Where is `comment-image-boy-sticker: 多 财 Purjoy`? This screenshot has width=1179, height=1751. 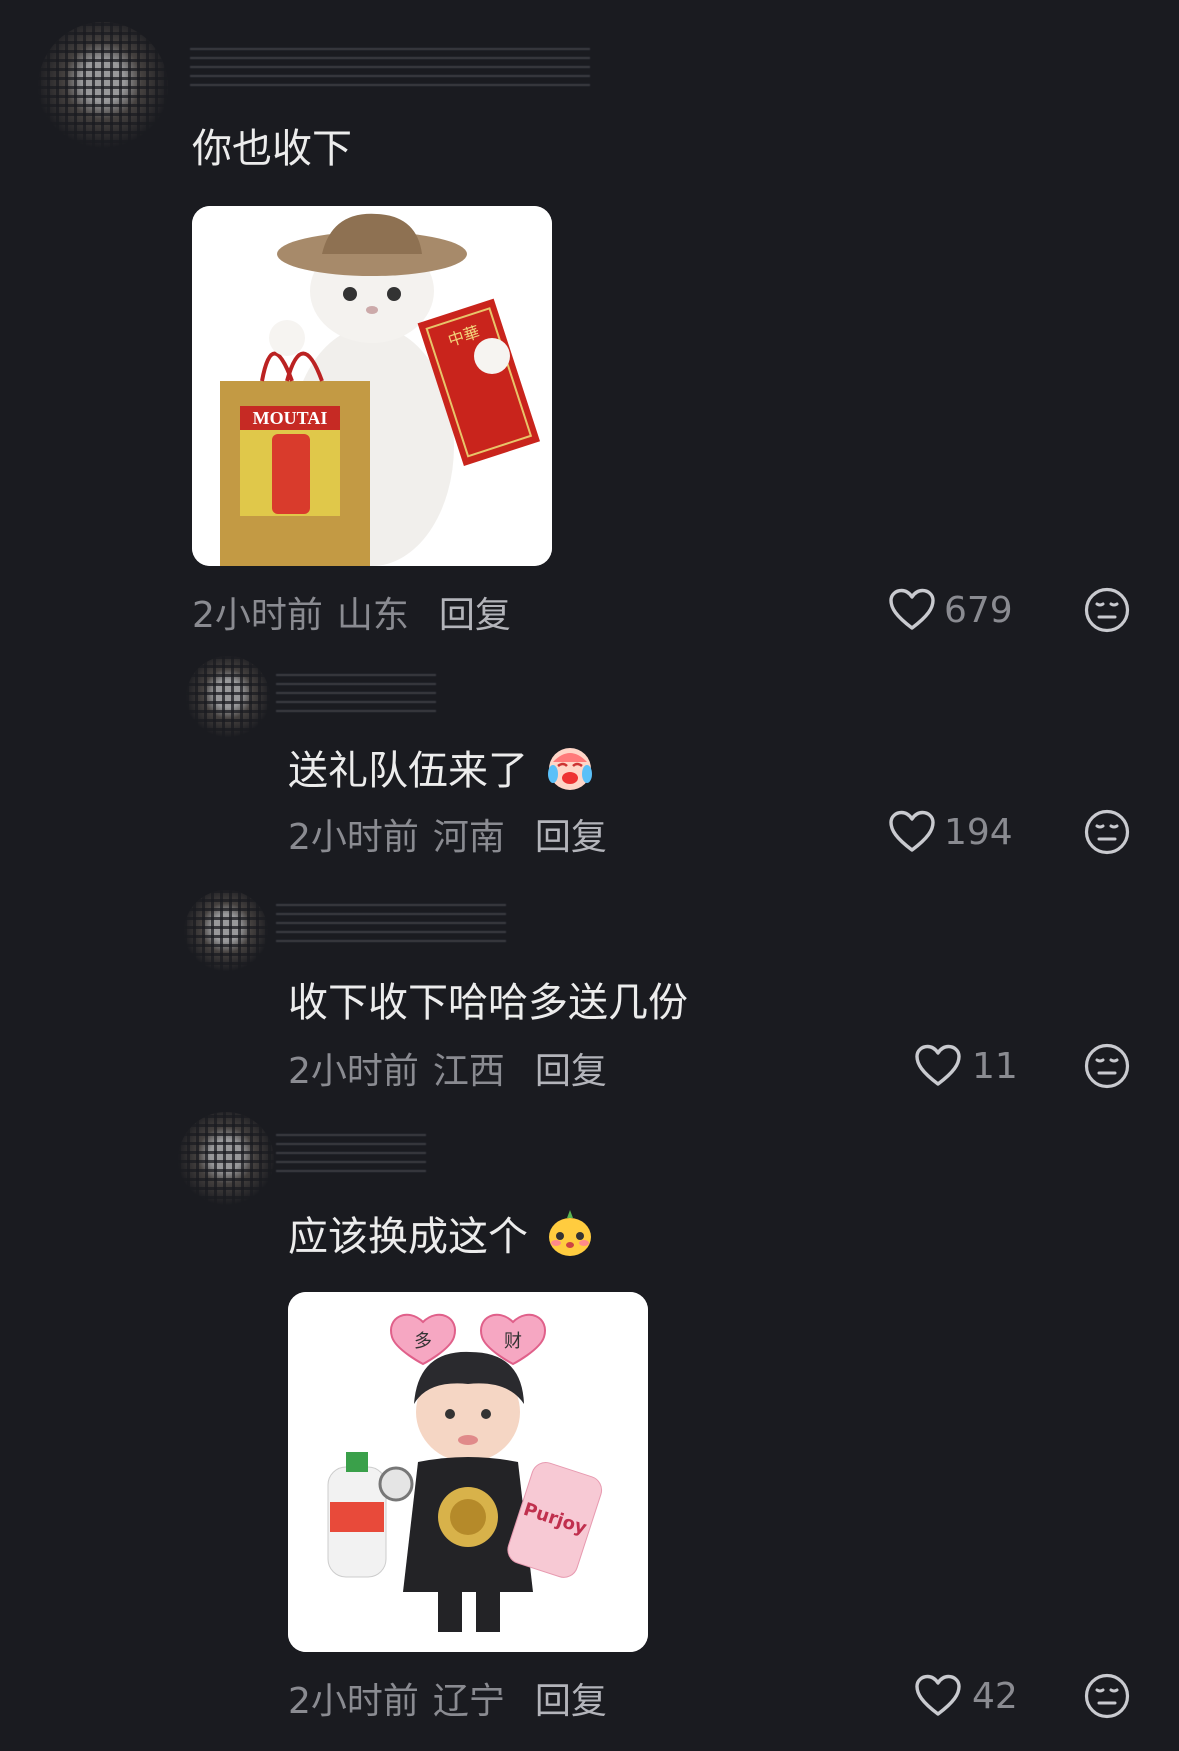 comment-image-boy-sticker: 多 财 Purjoy is located at coordinates (468, 1472).